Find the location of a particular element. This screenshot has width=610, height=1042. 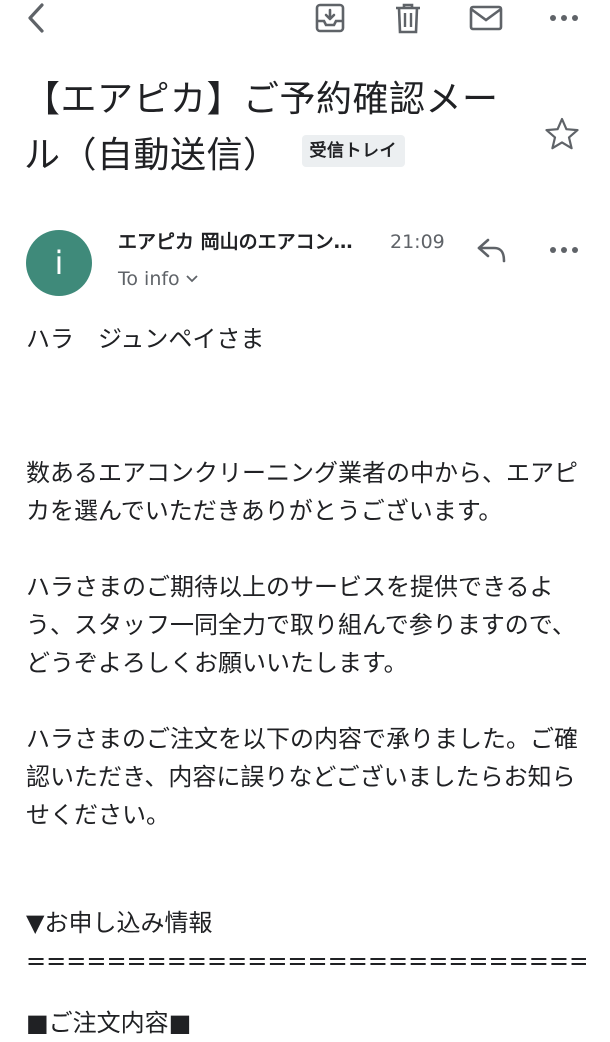

star-button is located at coordinates (564, 136).